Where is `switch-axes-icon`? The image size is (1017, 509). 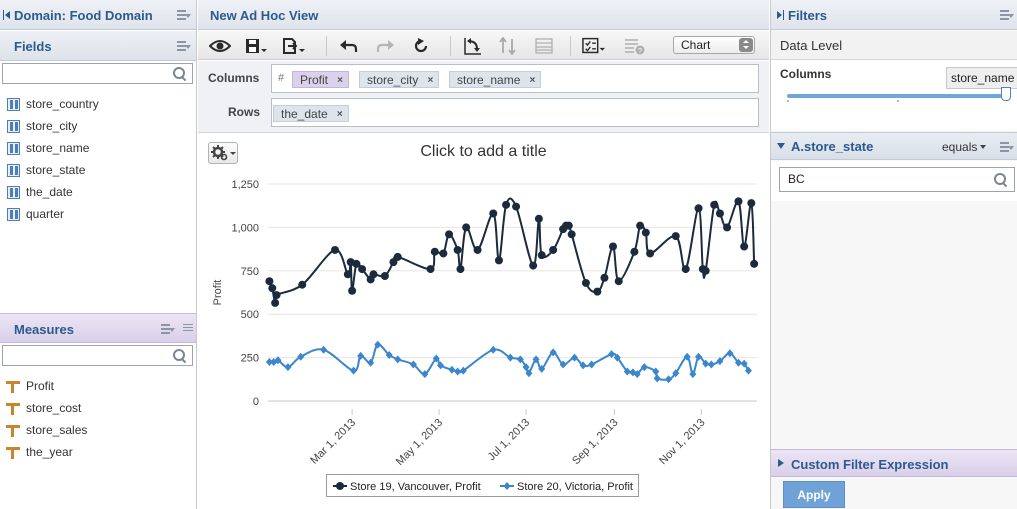
switch-axes-icon is located at coordinates (472, 46).